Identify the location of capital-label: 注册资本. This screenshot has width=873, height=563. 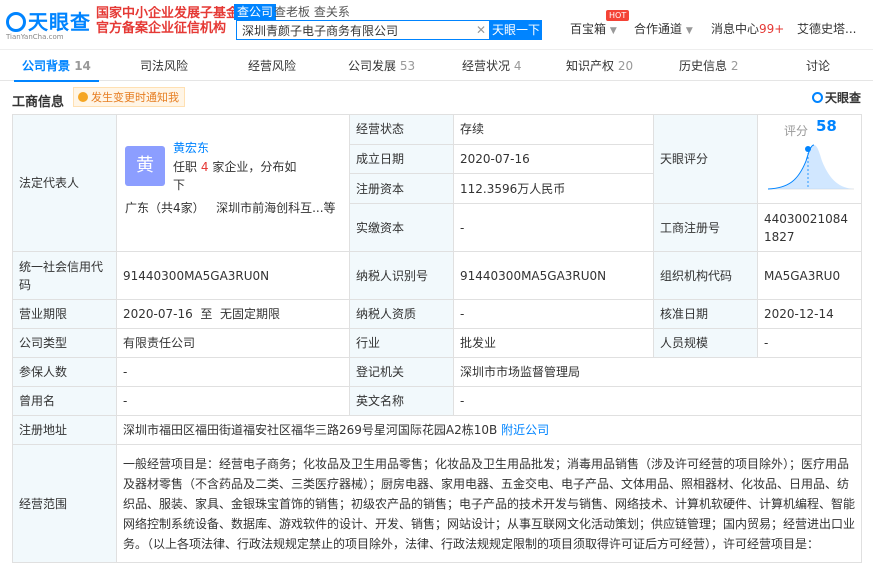
(401, 188).